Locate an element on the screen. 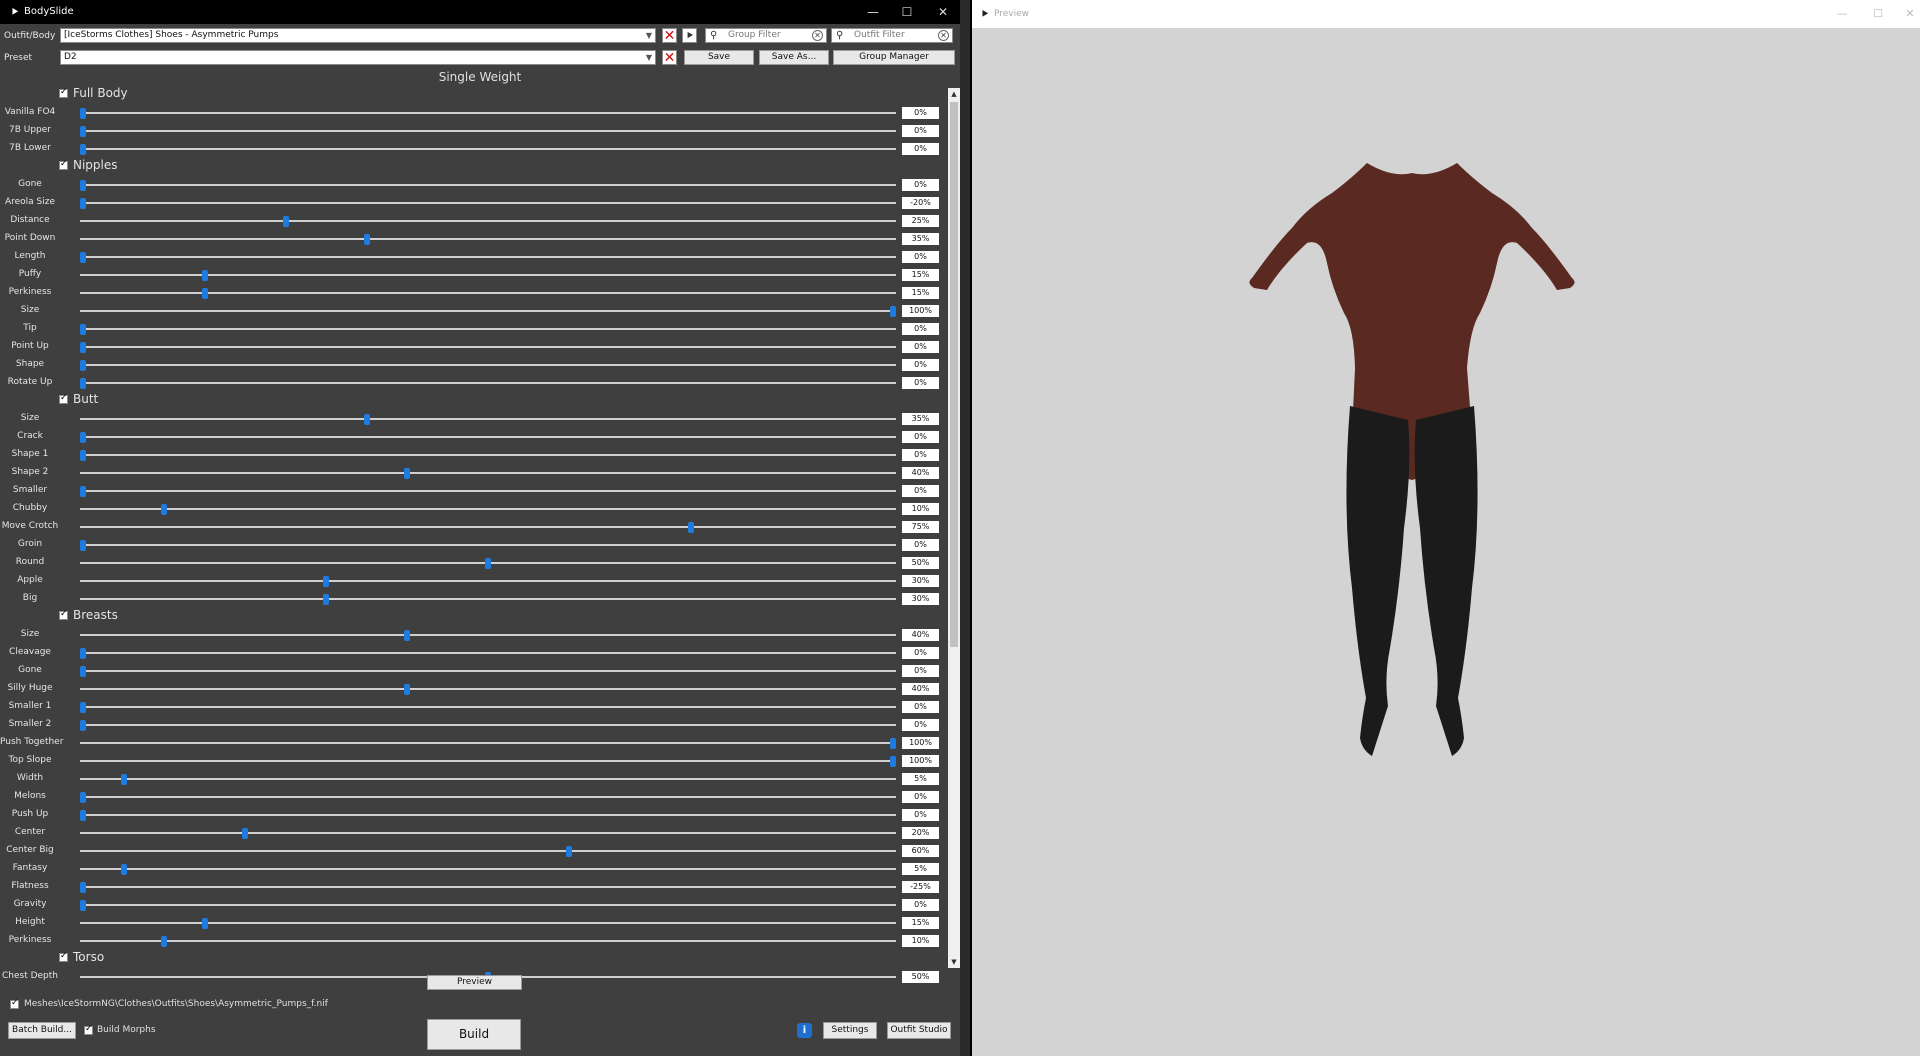  maximize-button: ☐ is located at coordinates (907, 12).